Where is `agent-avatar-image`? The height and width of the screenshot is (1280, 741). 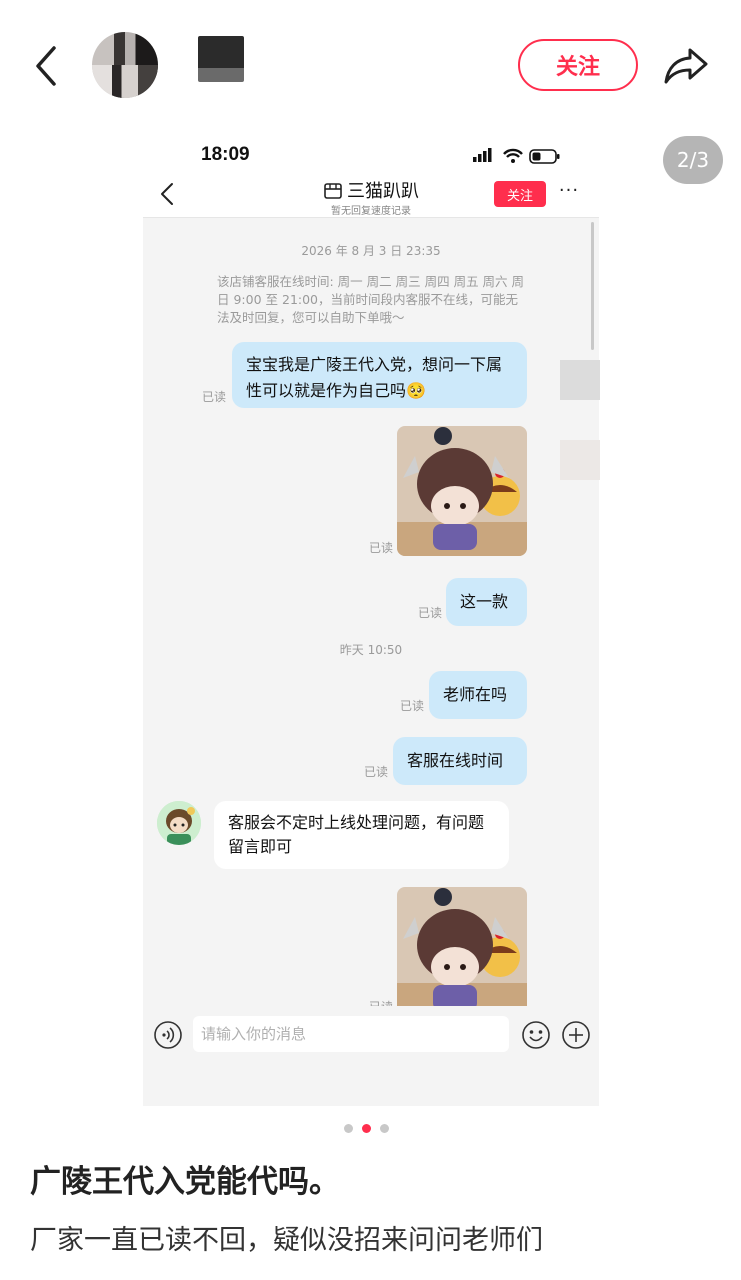
agent-avatar-image is located at coordinates (179, 823).